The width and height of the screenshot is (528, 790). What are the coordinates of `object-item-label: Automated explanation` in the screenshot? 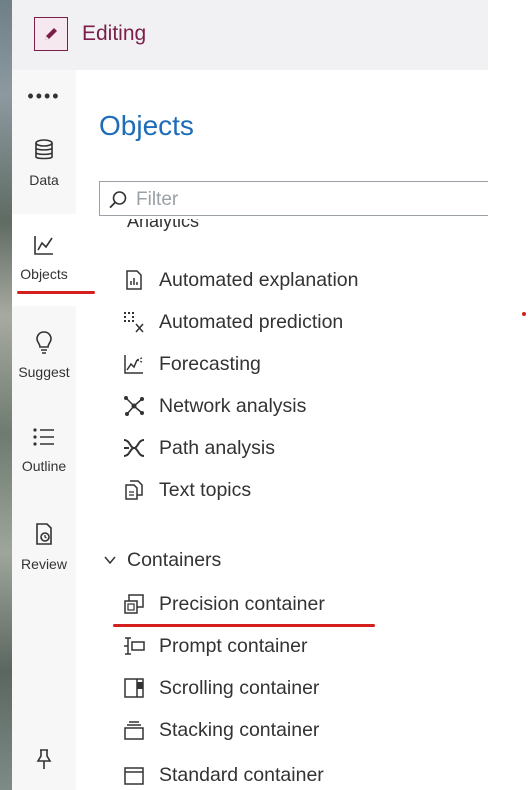 It's located at (259, 279).